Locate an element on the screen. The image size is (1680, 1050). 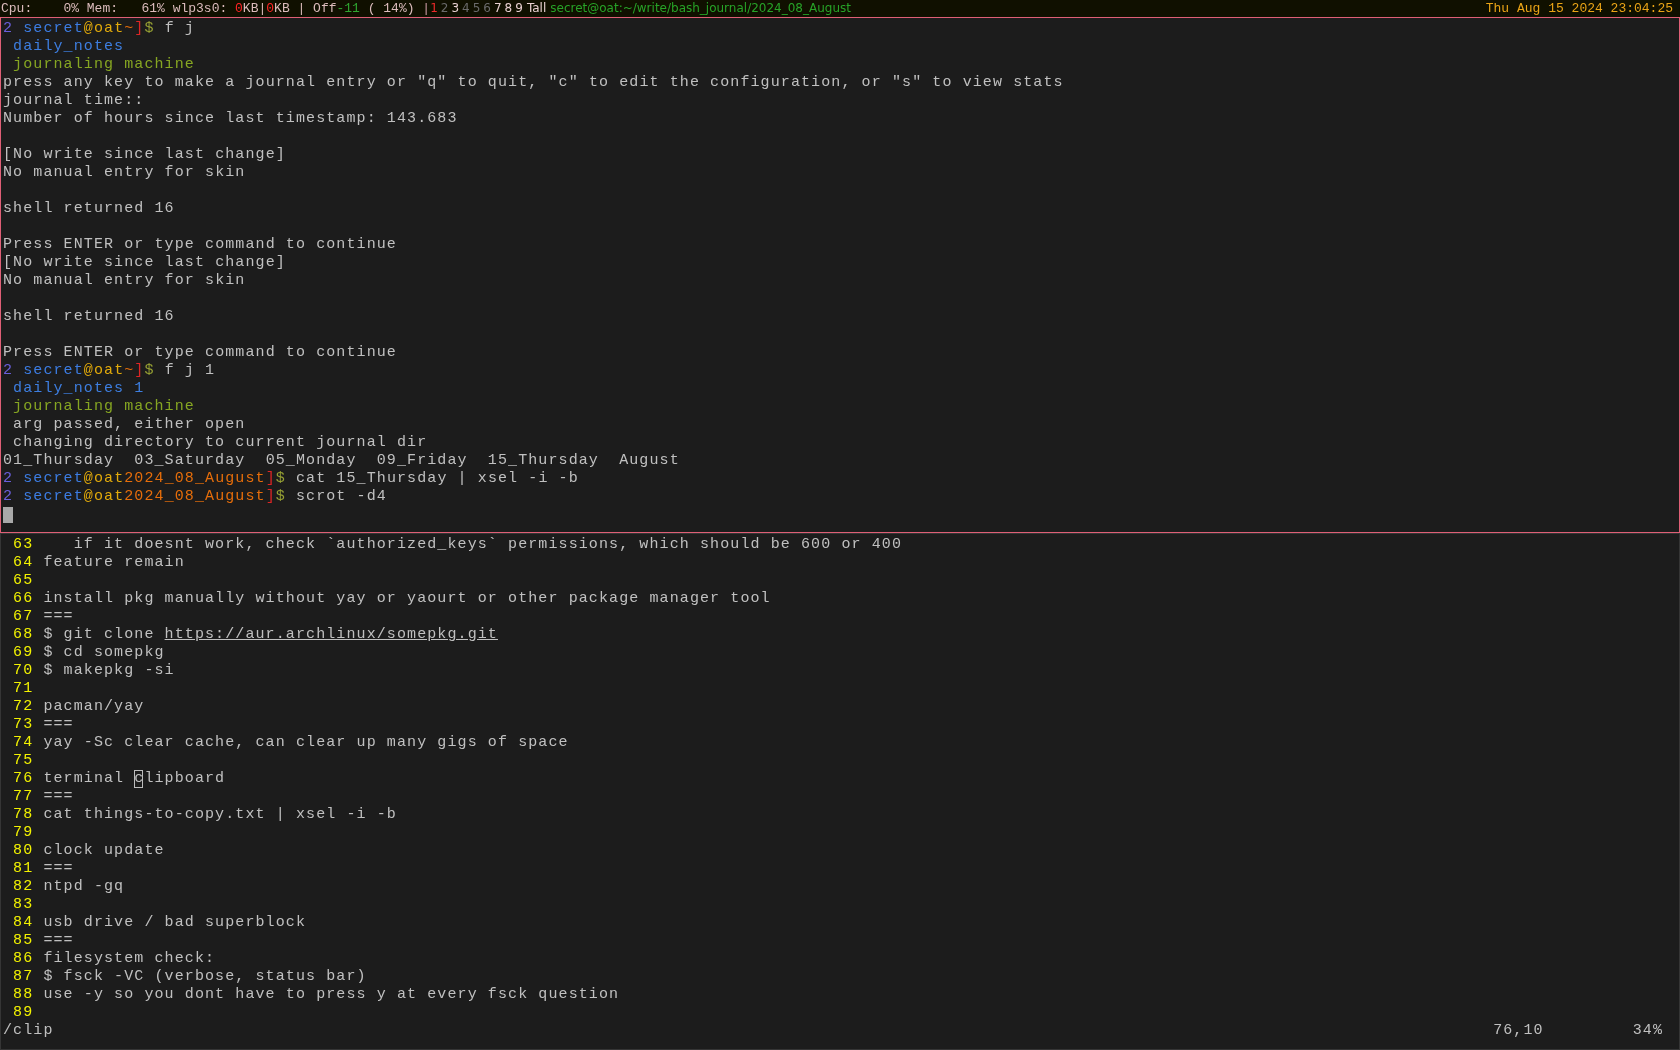
memory-reading: 61% is located at coordinates (153, 8).